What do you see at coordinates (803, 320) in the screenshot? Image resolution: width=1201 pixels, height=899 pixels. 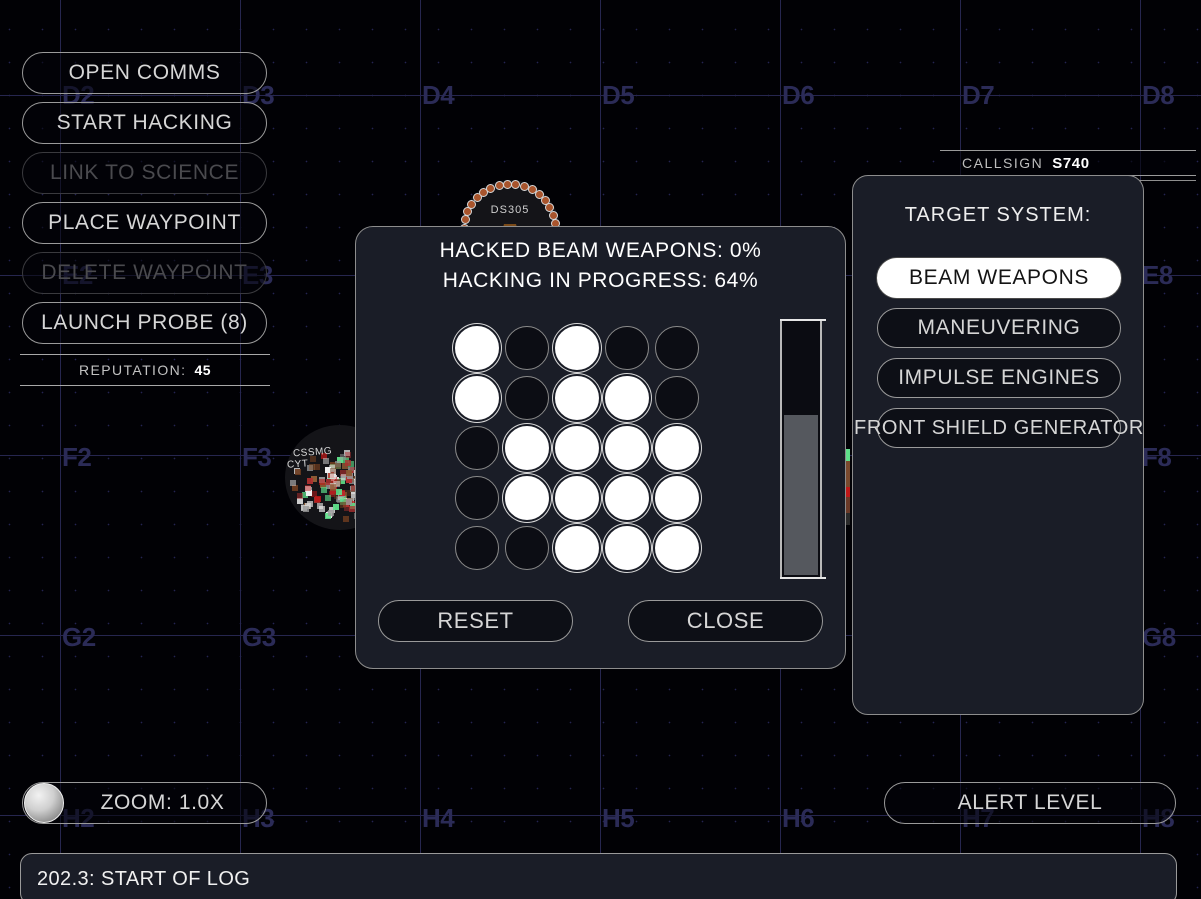 I see `progress-bar-cap-top` at bounding box center [803, 320].